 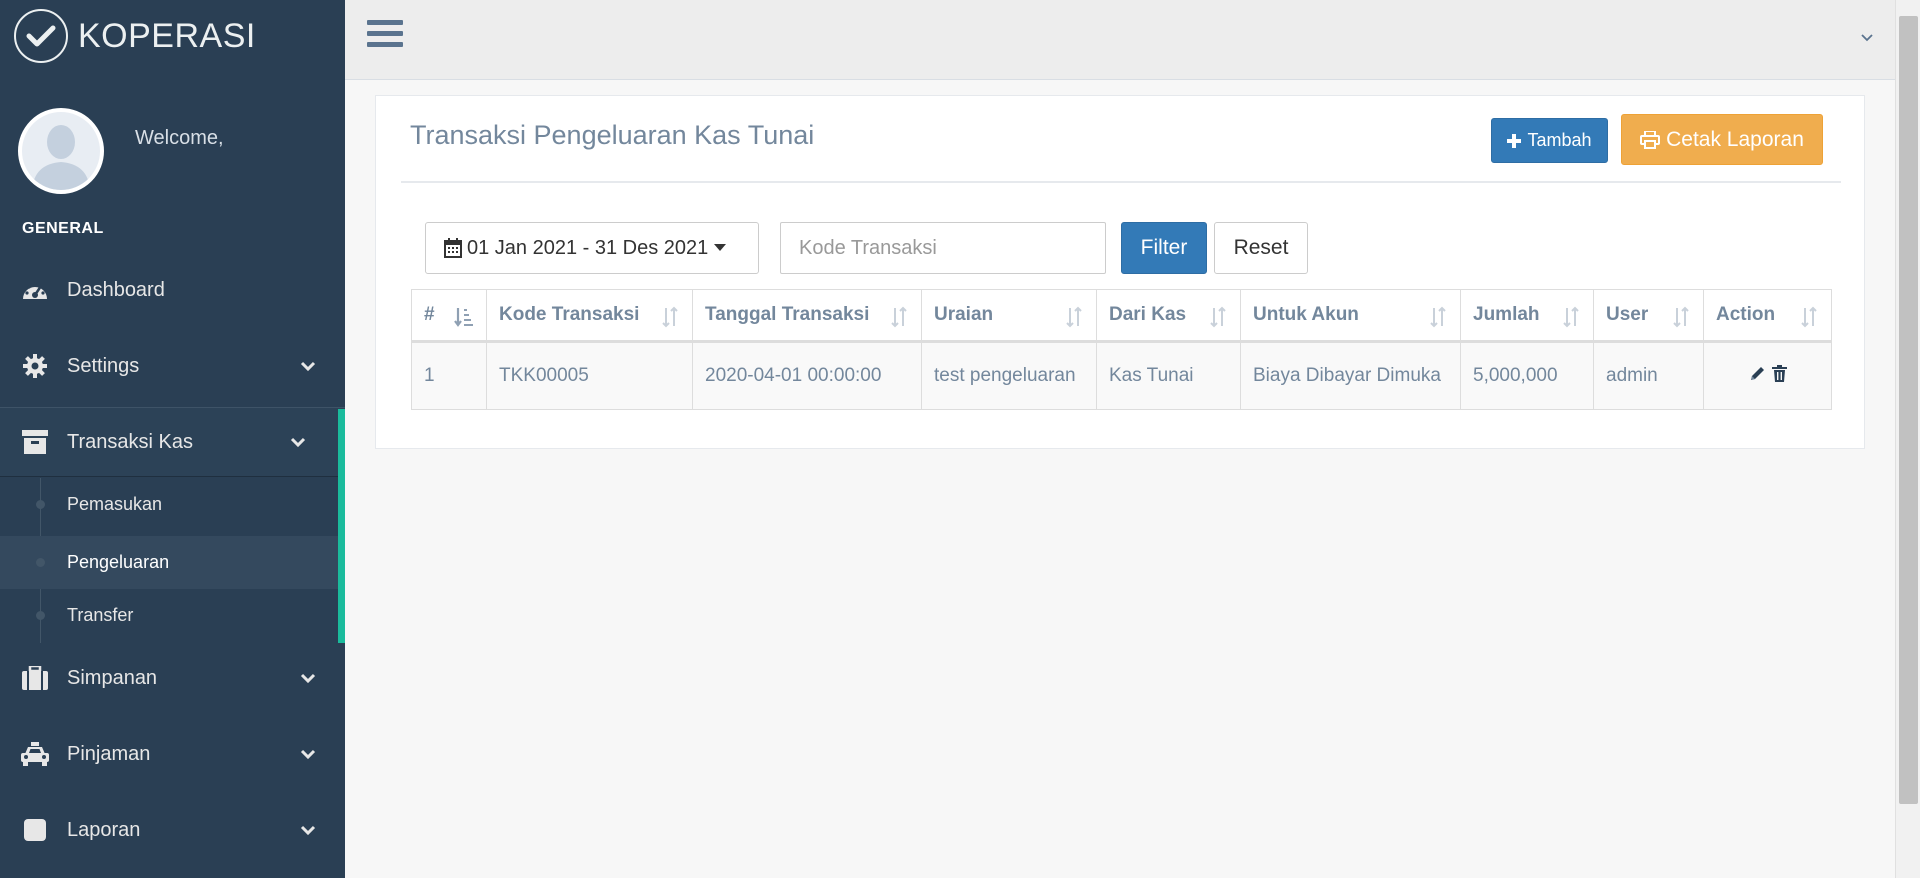 I want to click on add-button: Tambah, so click(x=1549, y=140).